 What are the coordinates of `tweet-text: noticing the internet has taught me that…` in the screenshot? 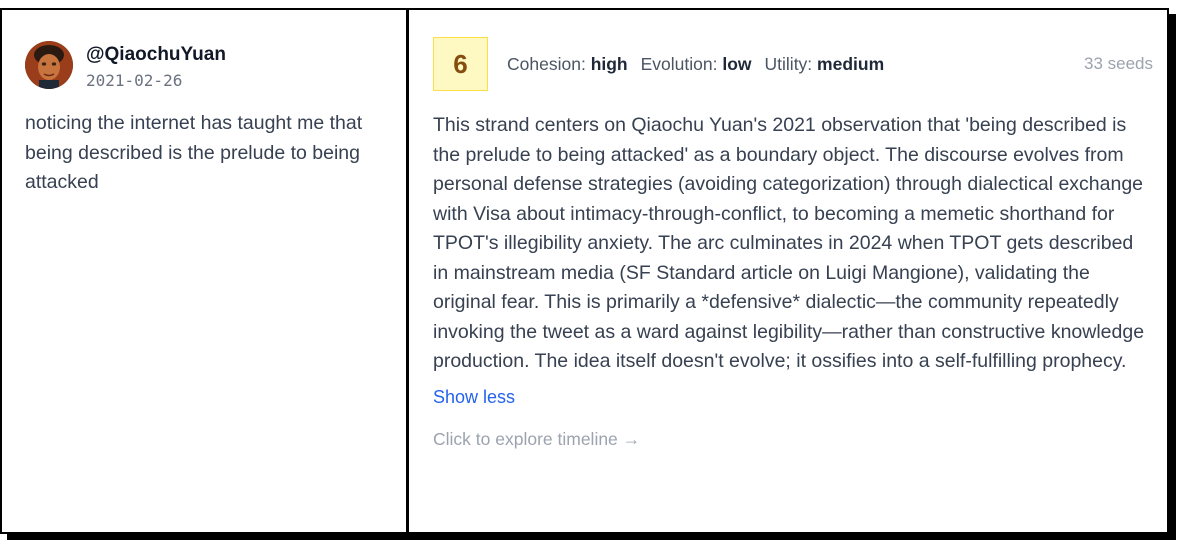 It's located at (194, 152).